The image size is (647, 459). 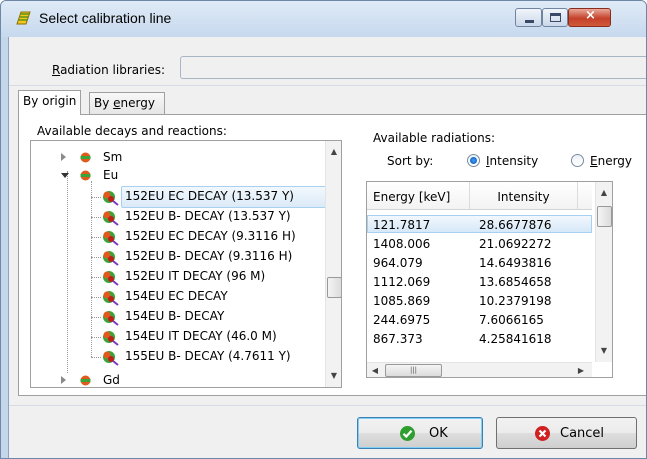 What do you see at coordinates (105, 18) in the screenshot?
I see `window-title: Select calibration line` at bounding box center [105, 18].